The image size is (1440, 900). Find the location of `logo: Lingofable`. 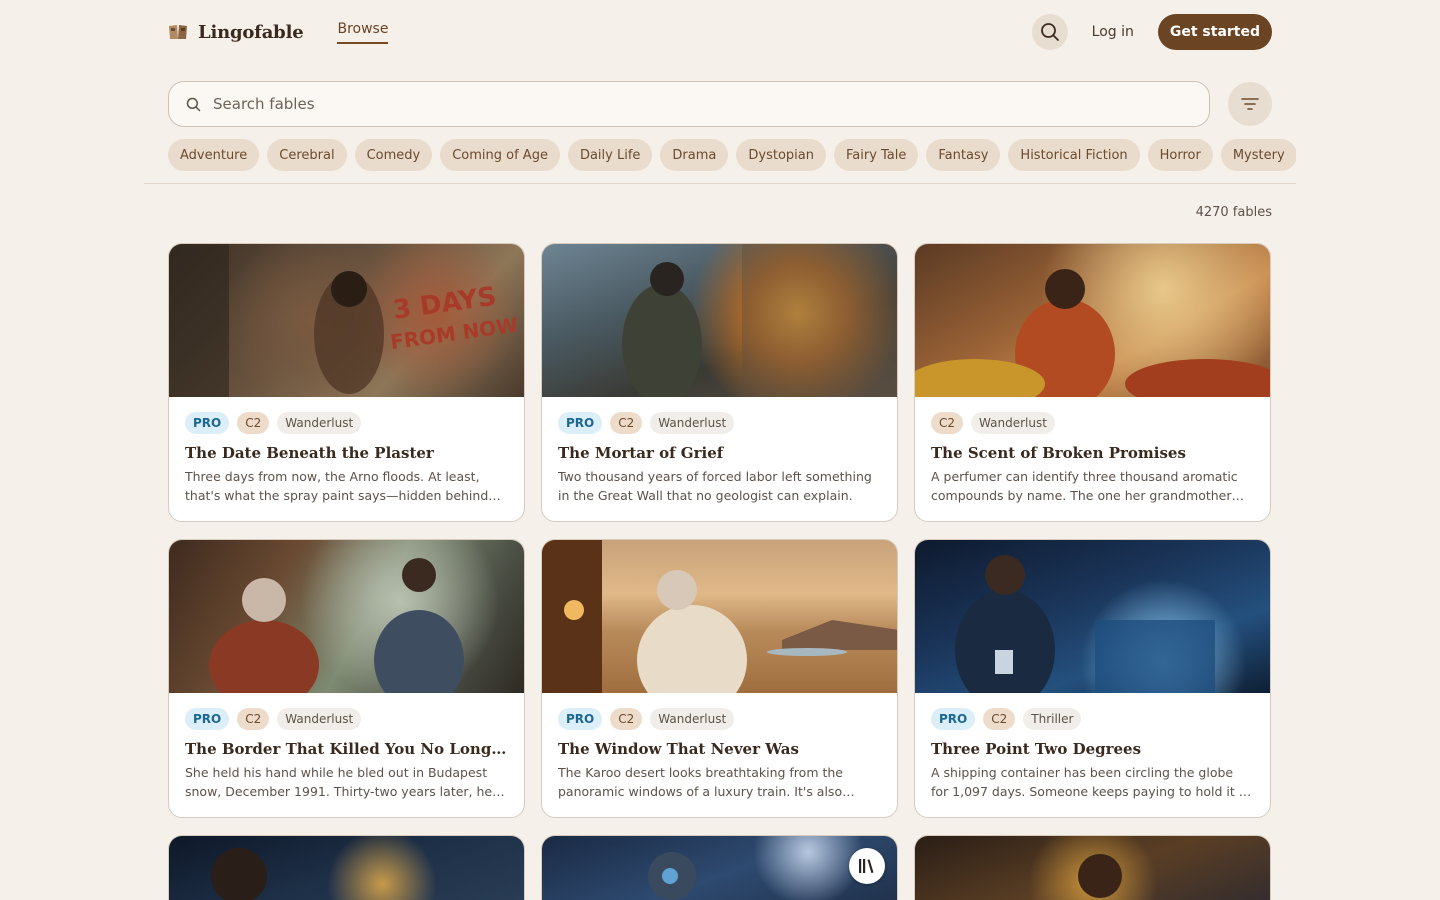

logo: Lingofable is located at coordinates (236, 32).